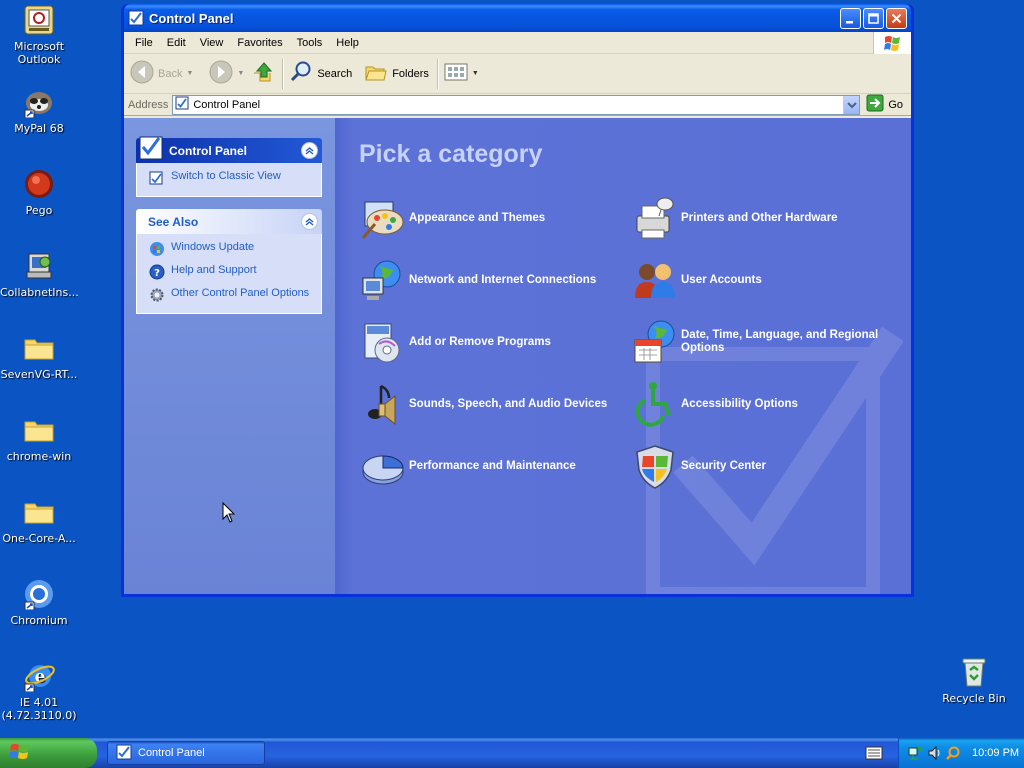 The image size is (1024, 768). Describe the element at coordinates (229, 221) in the screenshot. I see `see-also-box-header: See Also` at that location.